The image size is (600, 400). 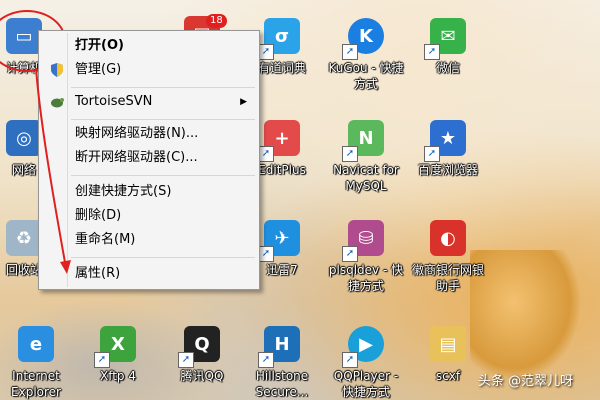 What do you see at coordinates (366, 152) in the screenshot?
I see `desktop-icon-navicat: N ➚ Navicat for MySQL` at bounding box center [366, 152].